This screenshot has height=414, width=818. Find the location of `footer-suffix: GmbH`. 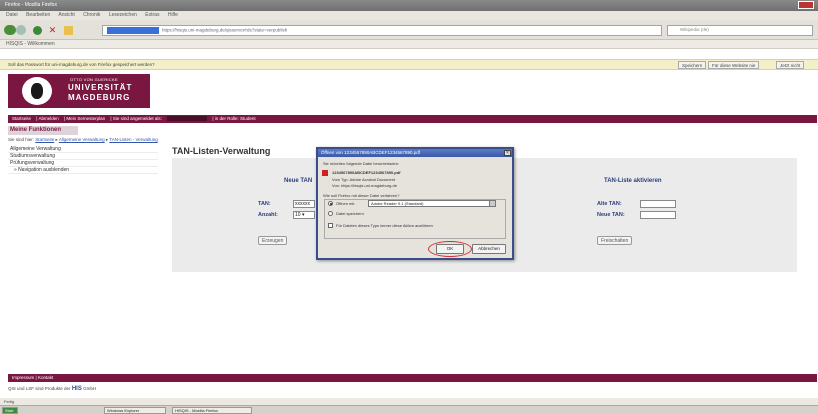

footer-suffix: GmbH is located at coordinates (90, 388).